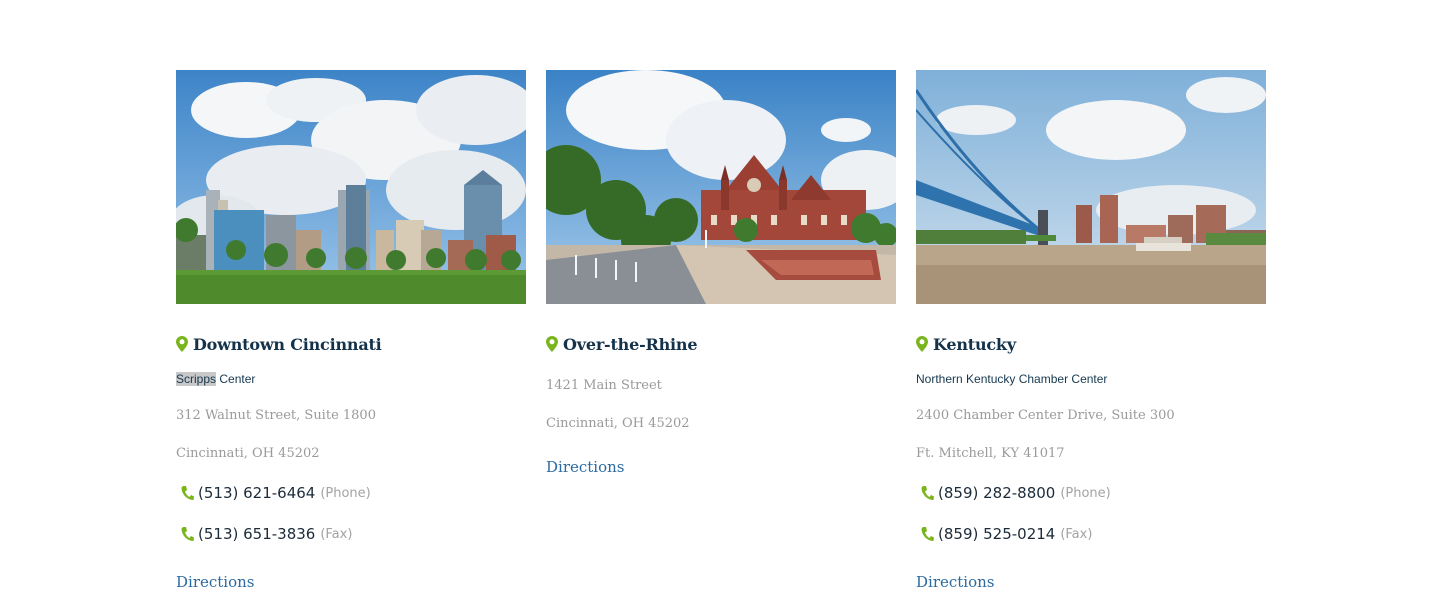  What do you see at coordinates (1045, 415) in the screenshot?
I see `address-line-1: 2400 Chamber Center Drive, Suite 300` at bounding box center [1045, 415].